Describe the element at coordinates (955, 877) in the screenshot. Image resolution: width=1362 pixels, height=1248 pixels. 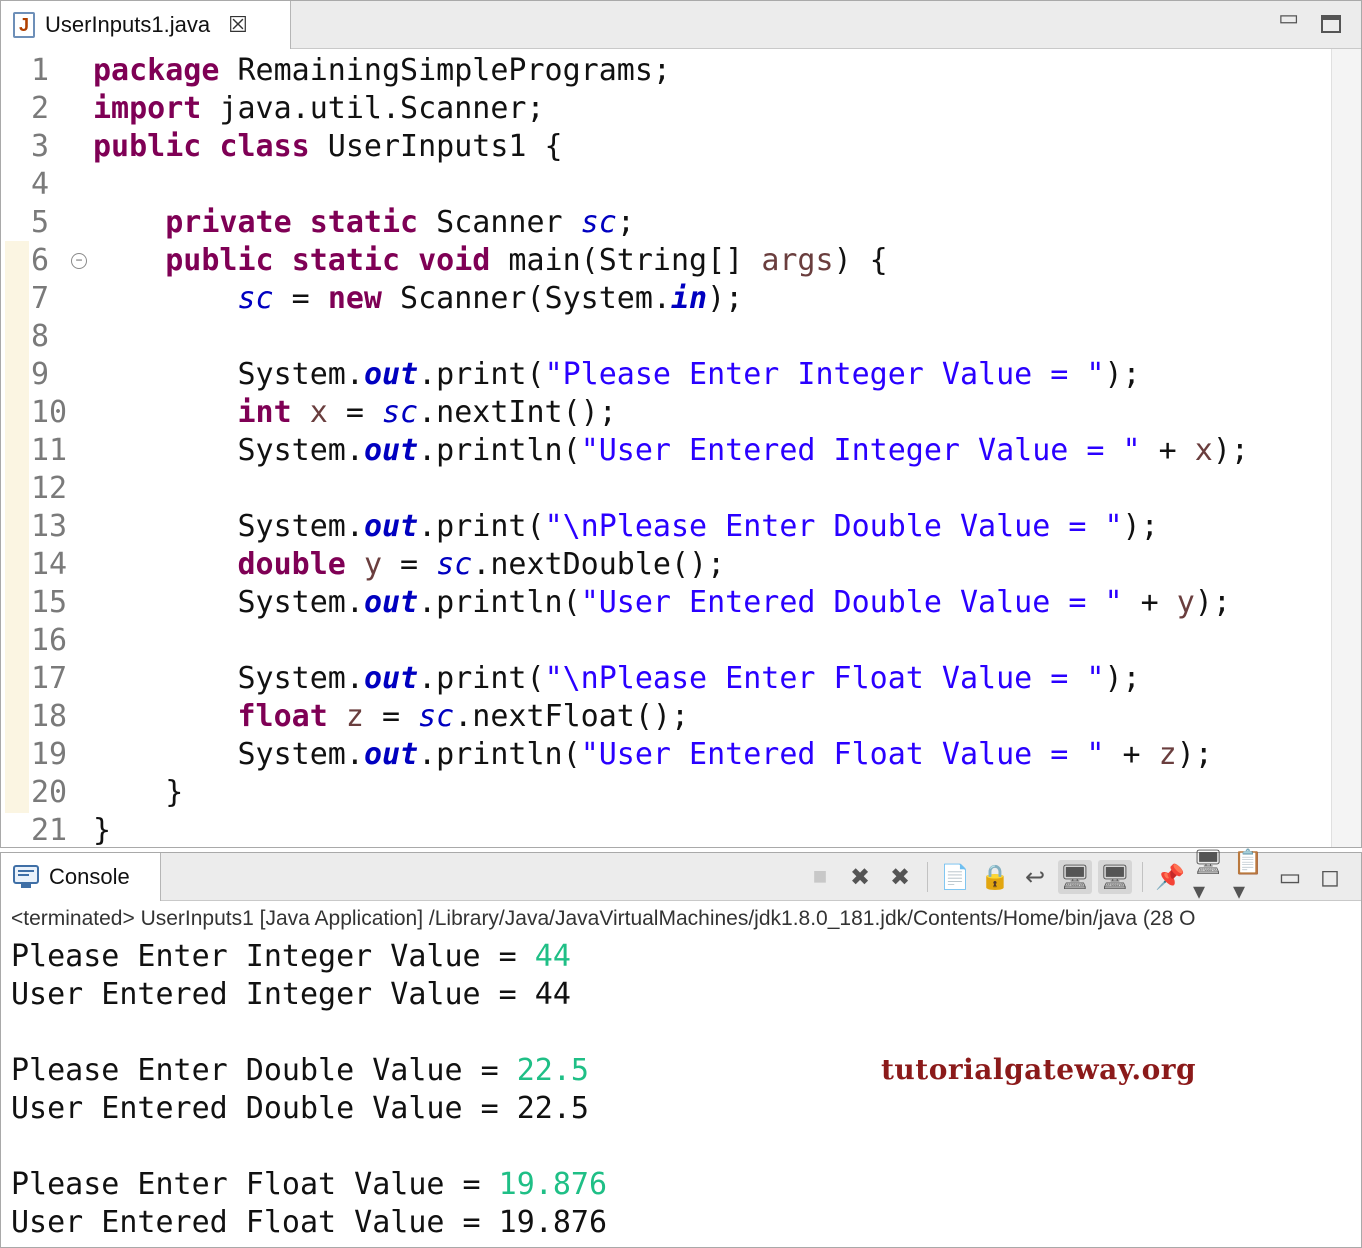
I see `clear-console-icon: 📄` at that location.